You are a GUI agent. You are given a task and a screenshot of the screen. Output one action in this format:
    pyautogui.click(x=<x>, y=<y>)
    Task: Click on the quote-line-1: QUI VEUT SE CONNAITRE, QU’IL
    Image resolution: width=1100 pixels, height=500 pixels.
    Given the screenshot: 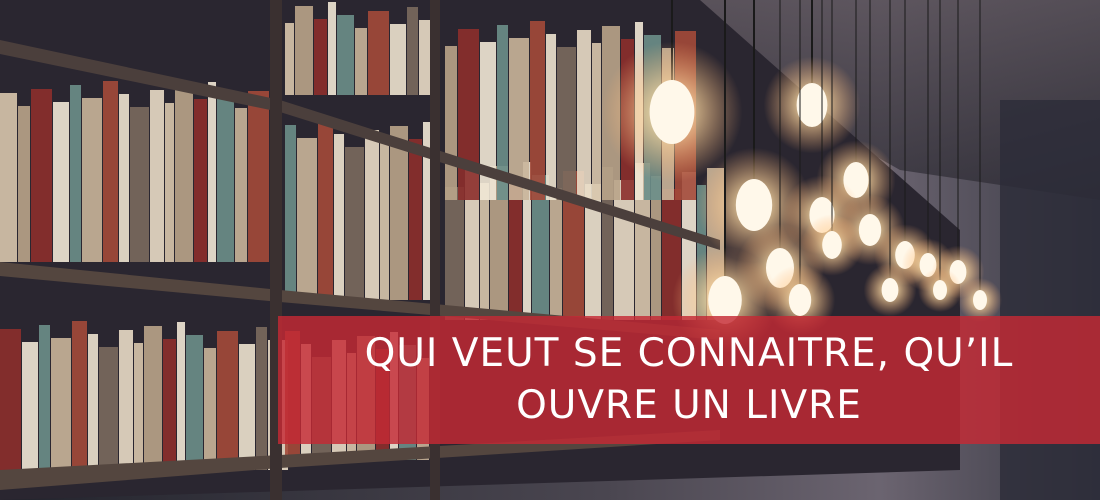 What is the action you would take?
    pyautogui.click(x=689, y=353)
    